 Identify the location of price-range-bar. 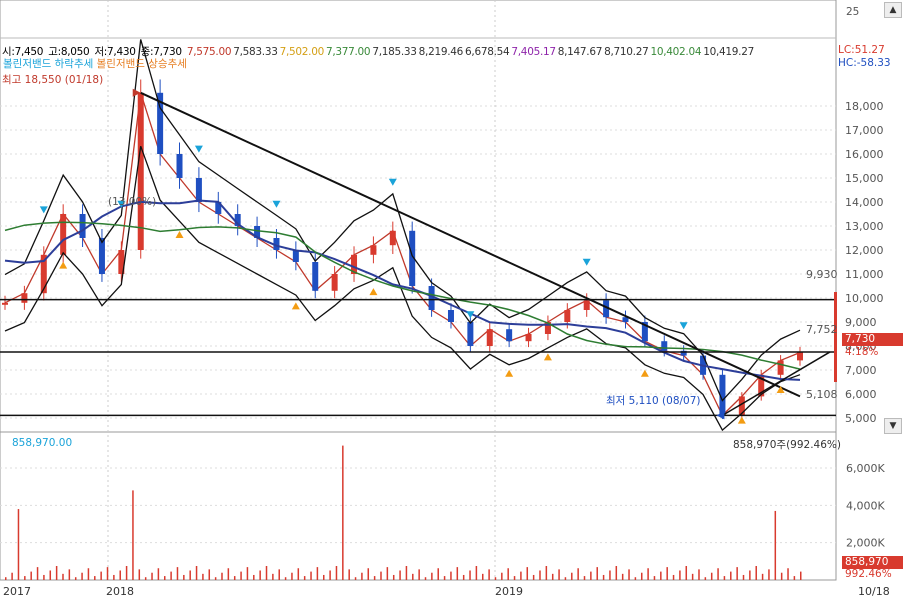
(835, 337).